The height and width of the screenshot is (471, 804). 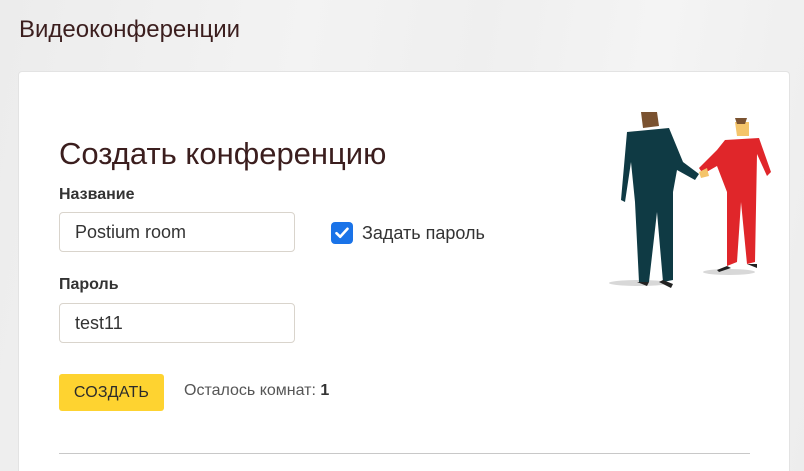 I want to click on name-label: Название, so click(x=97, y=194).